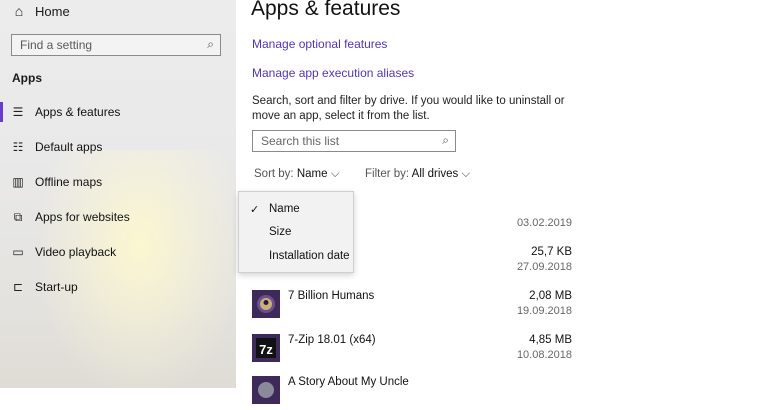  Describe the element at coordinates (412, 307) in the screenshot. I see `list-item: 7 Billion Humans 2,08 MB 19.09.2018` at that location.